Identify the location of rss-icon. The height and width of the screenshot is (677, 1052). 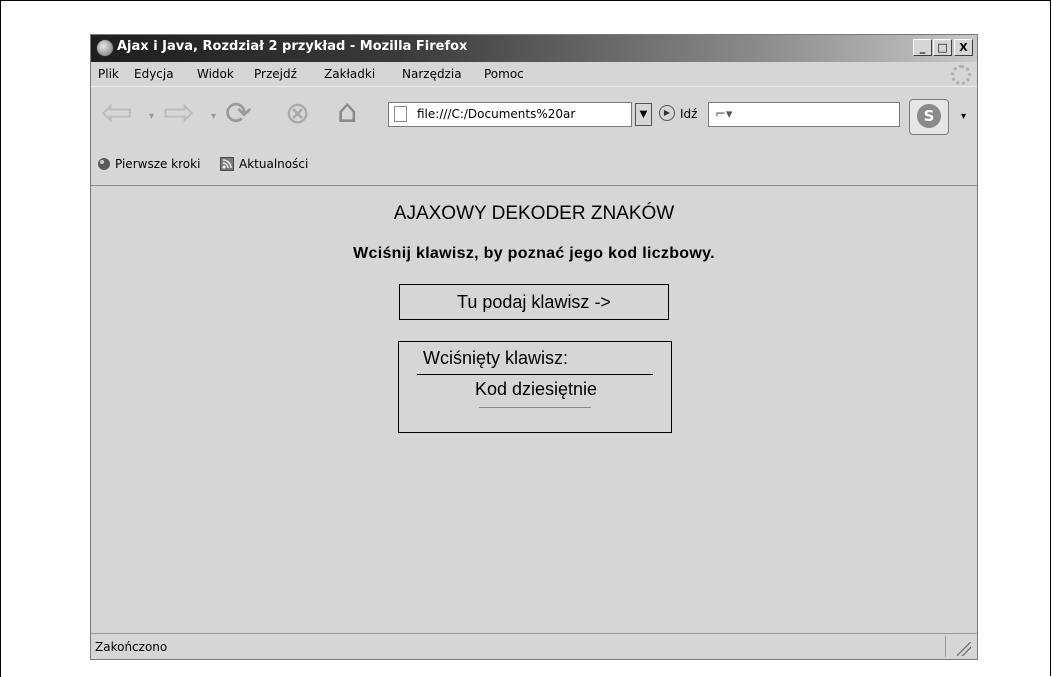
(227, 164).